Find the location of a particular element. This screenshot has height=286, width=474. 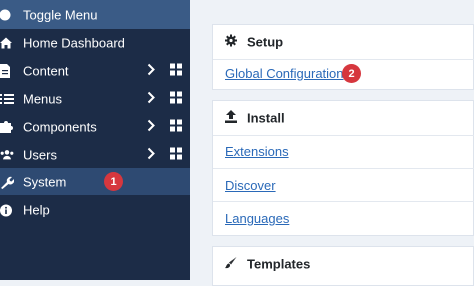

install-card-title: Install is located at coordinates (266, 118).